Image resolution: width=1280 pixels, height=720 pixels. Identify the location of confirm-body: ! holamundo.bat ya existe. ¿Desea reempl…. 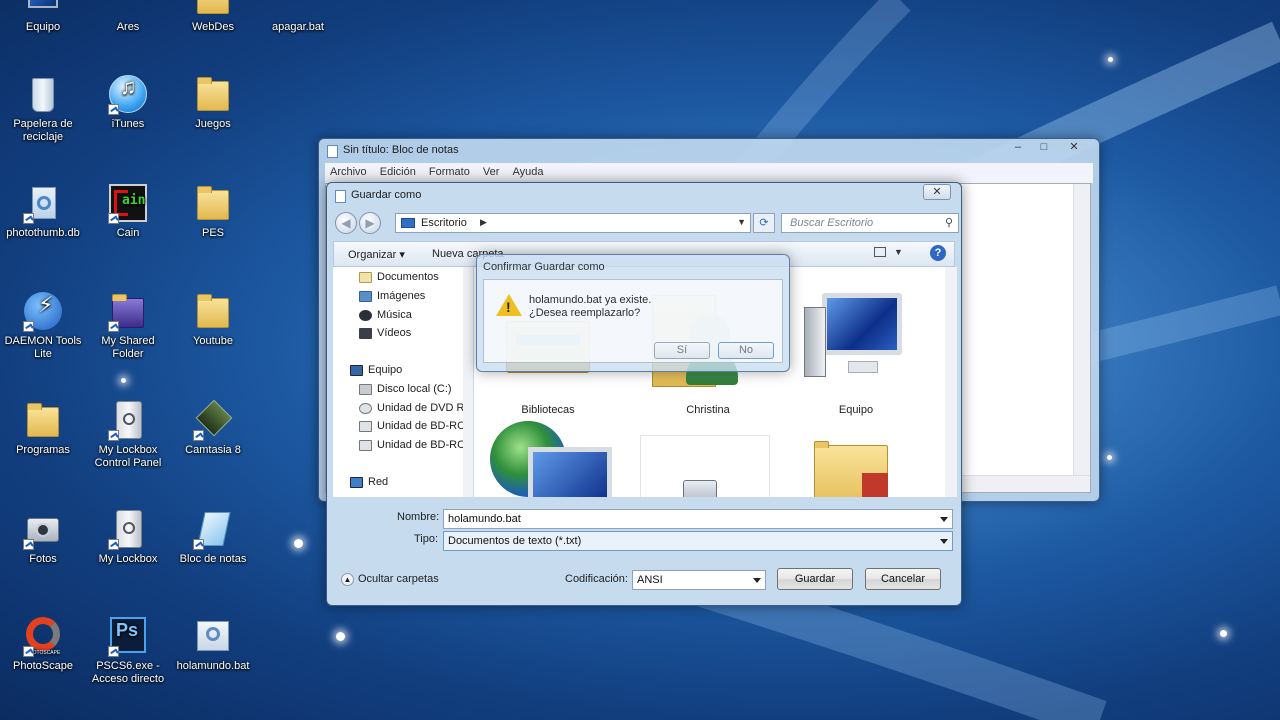
(633, 321).